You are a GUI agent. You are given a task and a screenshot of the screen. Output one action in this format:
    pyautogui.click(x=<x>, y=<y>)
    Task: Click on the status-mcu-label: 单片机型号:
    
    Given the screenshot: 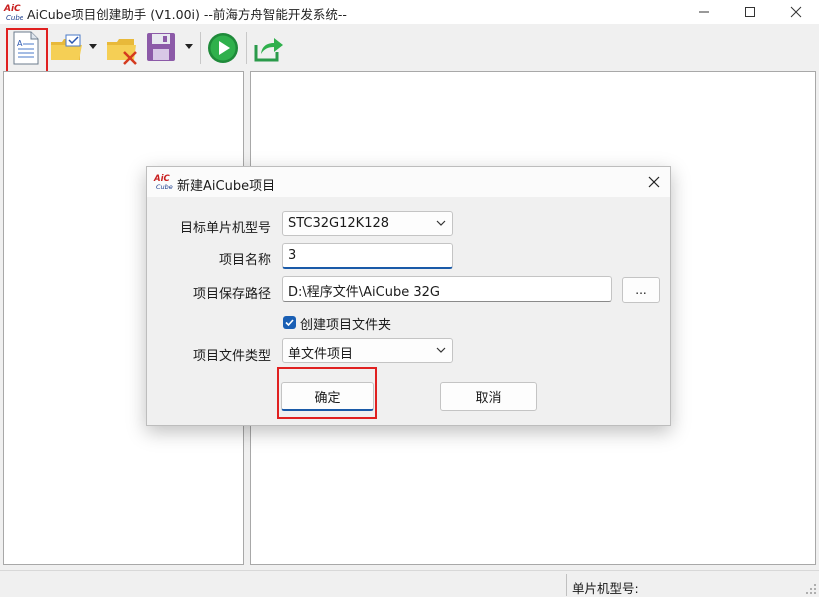 What is the action you would take?
    pyautogui.click(x=605, y=588)
    